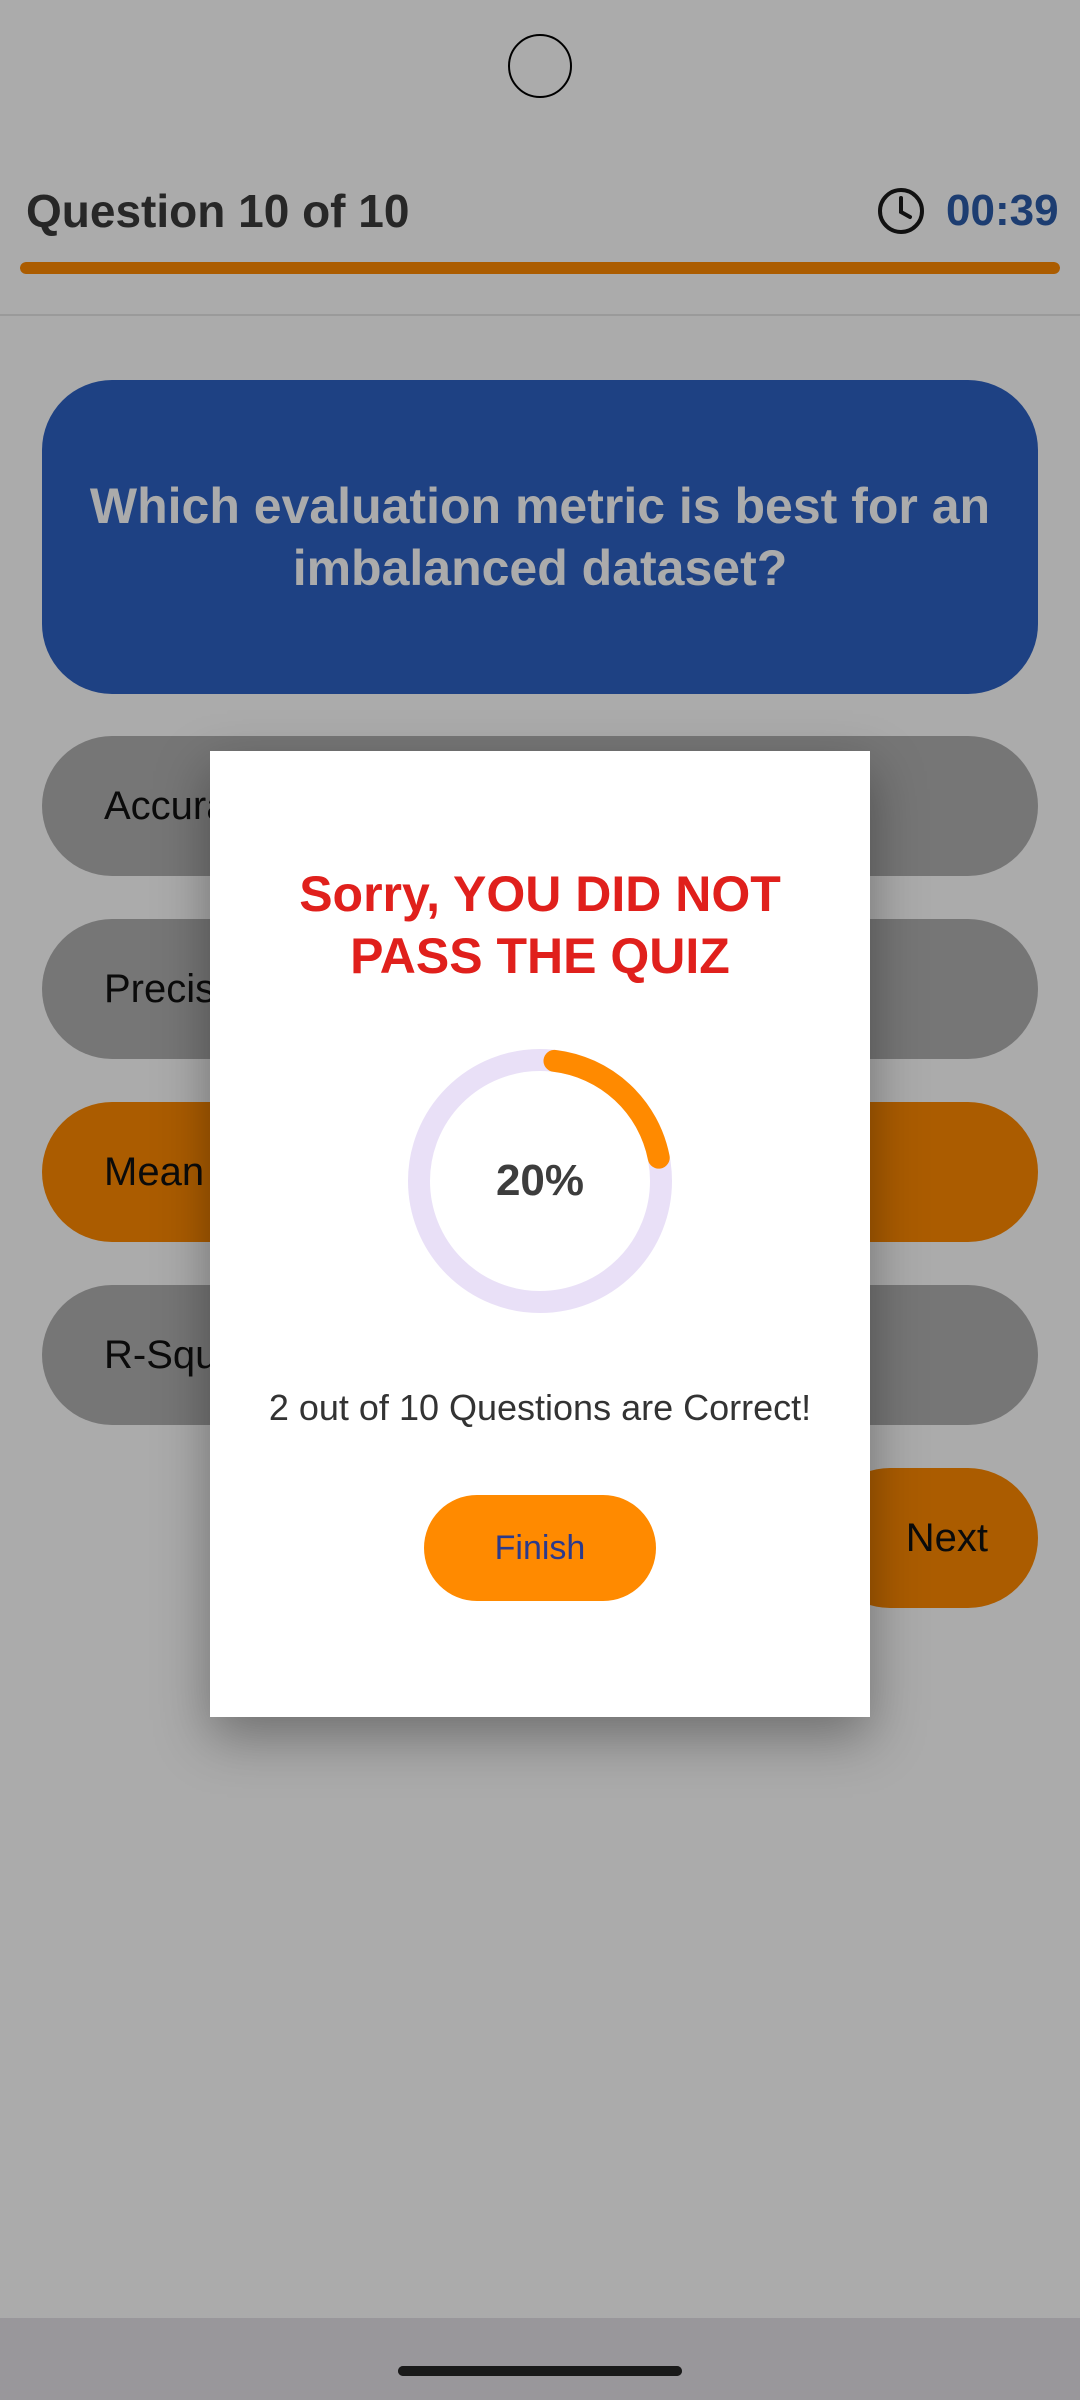  I want to click on nav-bar-tint, so click(540, 2359).